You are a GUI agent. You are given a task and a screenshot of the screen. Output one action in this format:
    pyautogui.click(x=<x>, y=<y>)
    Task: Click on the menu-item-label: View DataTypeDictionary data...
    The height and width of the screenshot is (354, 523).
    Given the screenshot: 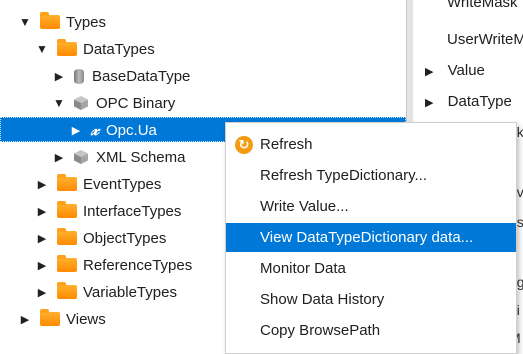 What is the action you would take?
    pyautogui.click(x=367, y=237)
    